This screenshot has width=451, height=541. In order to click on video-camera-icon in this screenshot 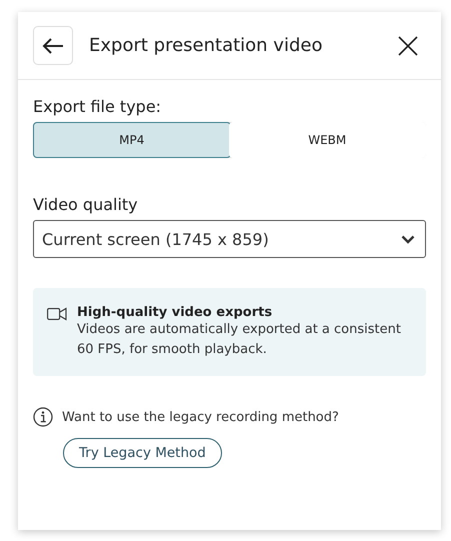, I will do `click(57, 314)`.